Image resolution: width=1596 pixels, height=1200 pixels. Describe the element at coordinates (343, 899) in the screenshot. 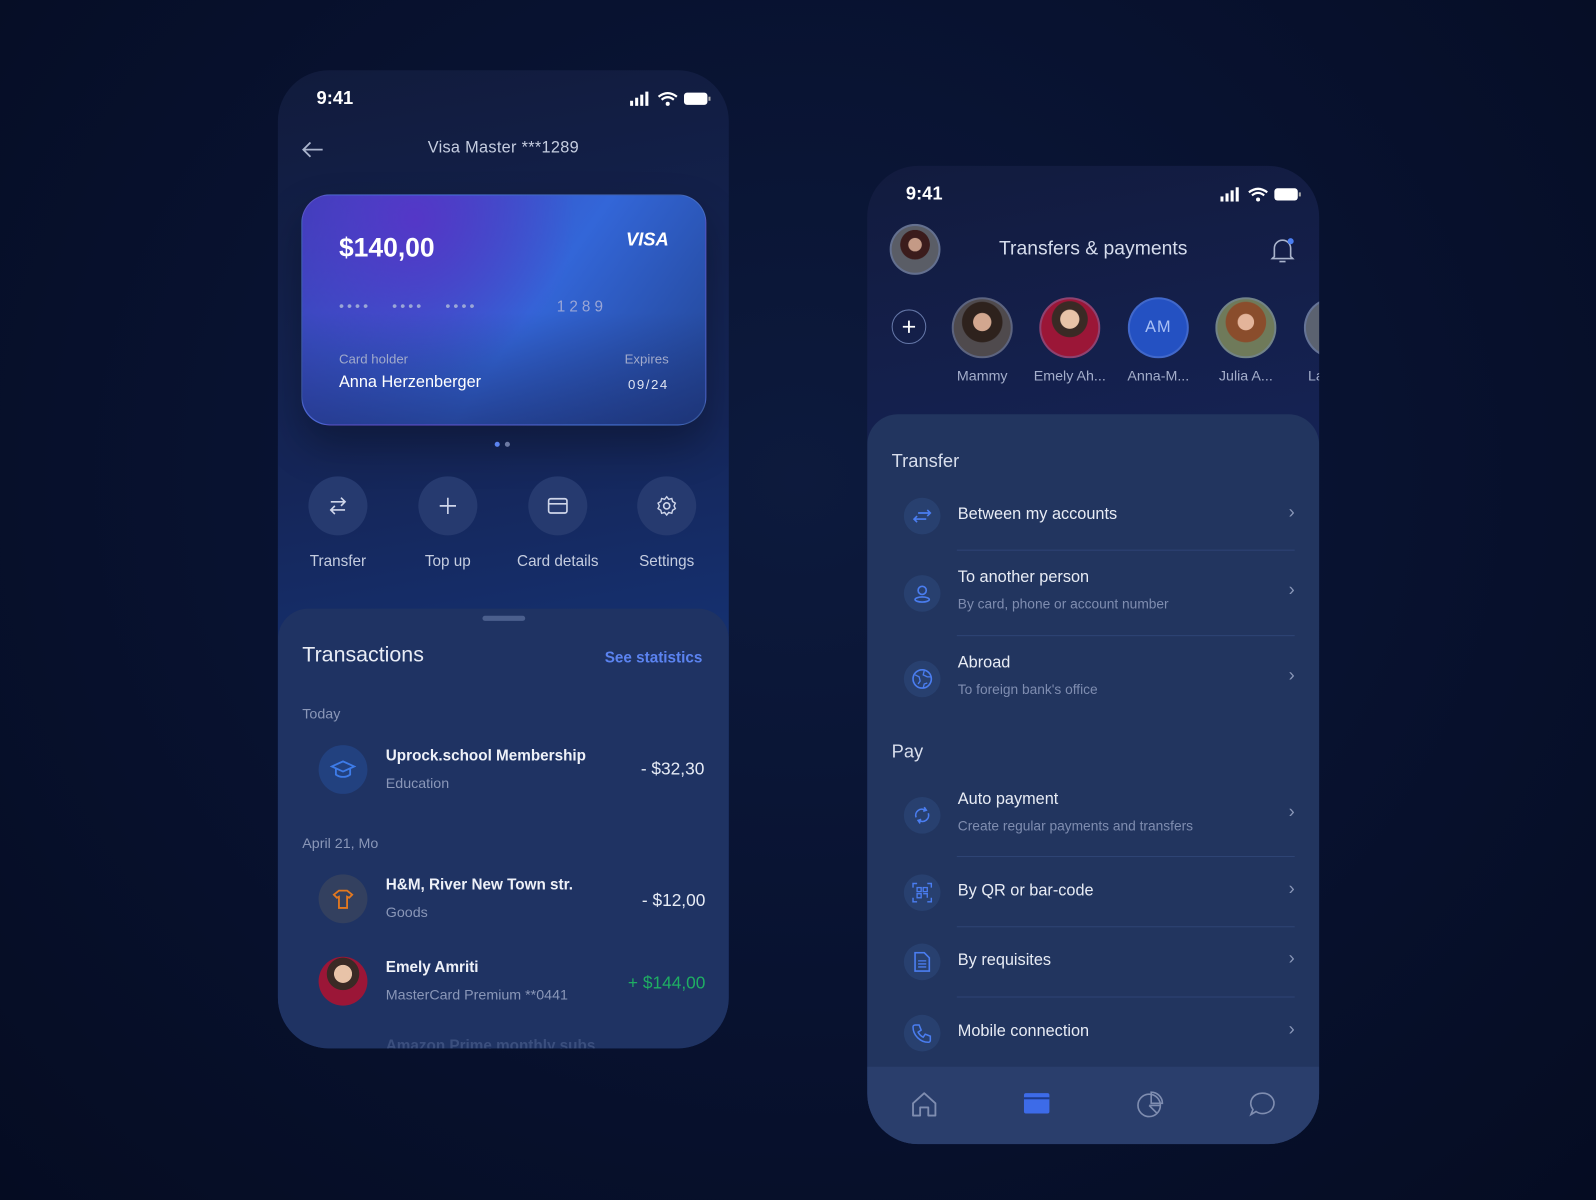

I see `tshirt-icon` at that location.